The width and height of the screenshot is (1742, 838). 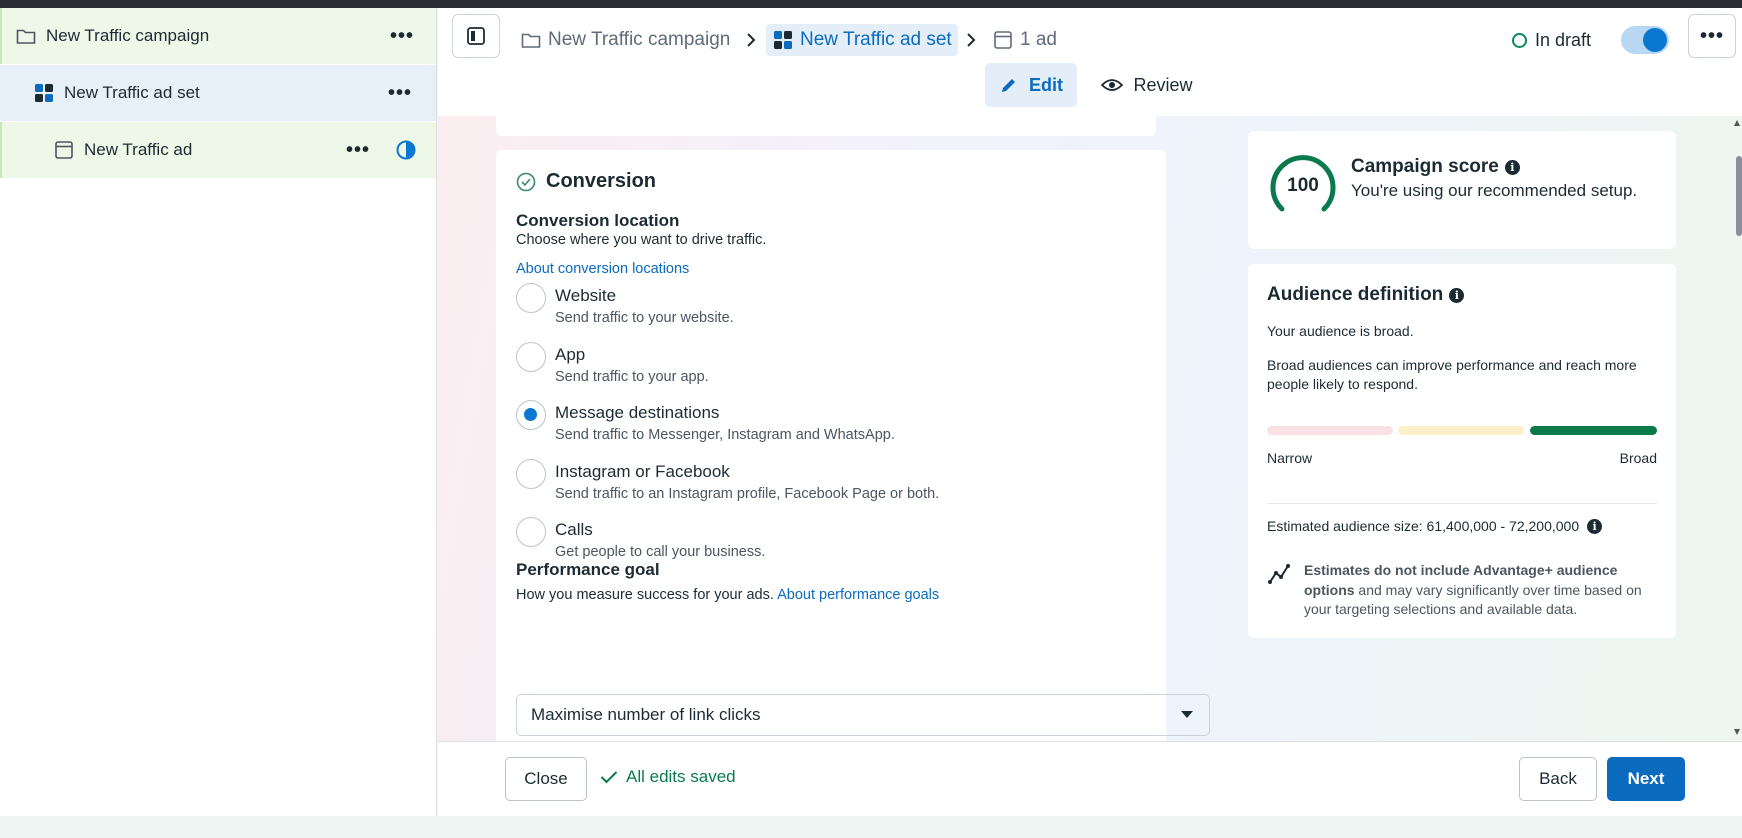 What do you see at coordinates (1279, 574) in the screenshot?
I see `trend-line-icon` at bounding box center [1279, 574].